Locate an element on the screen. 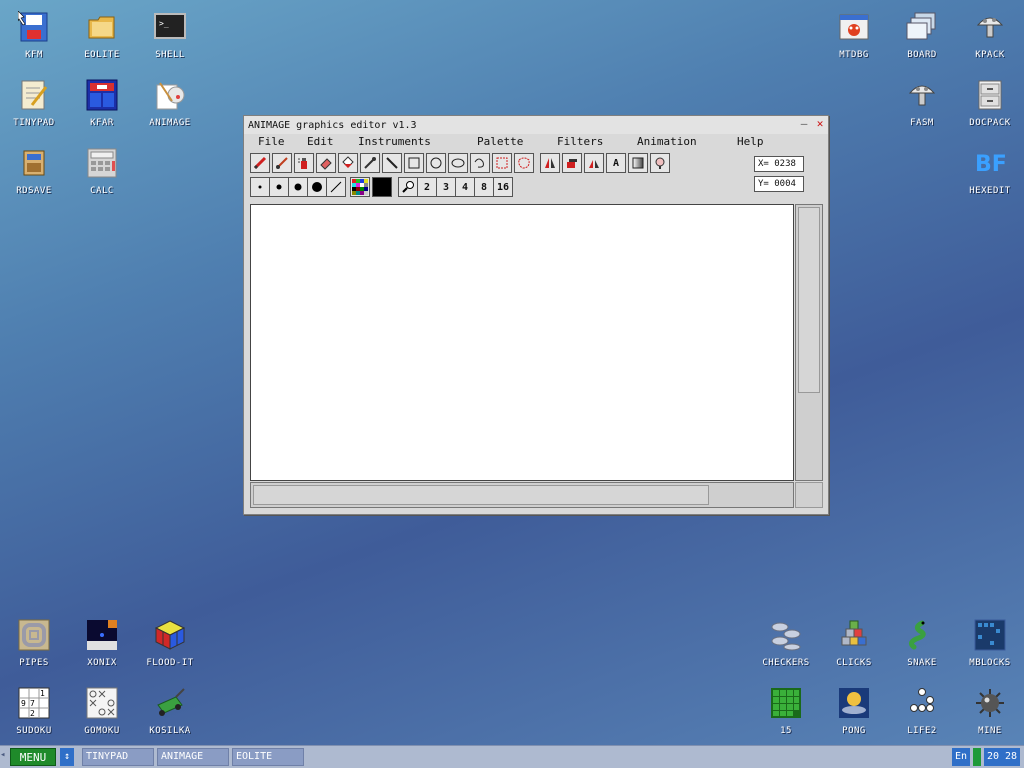  pencil-tool-button is located at coordinates (260, 163).